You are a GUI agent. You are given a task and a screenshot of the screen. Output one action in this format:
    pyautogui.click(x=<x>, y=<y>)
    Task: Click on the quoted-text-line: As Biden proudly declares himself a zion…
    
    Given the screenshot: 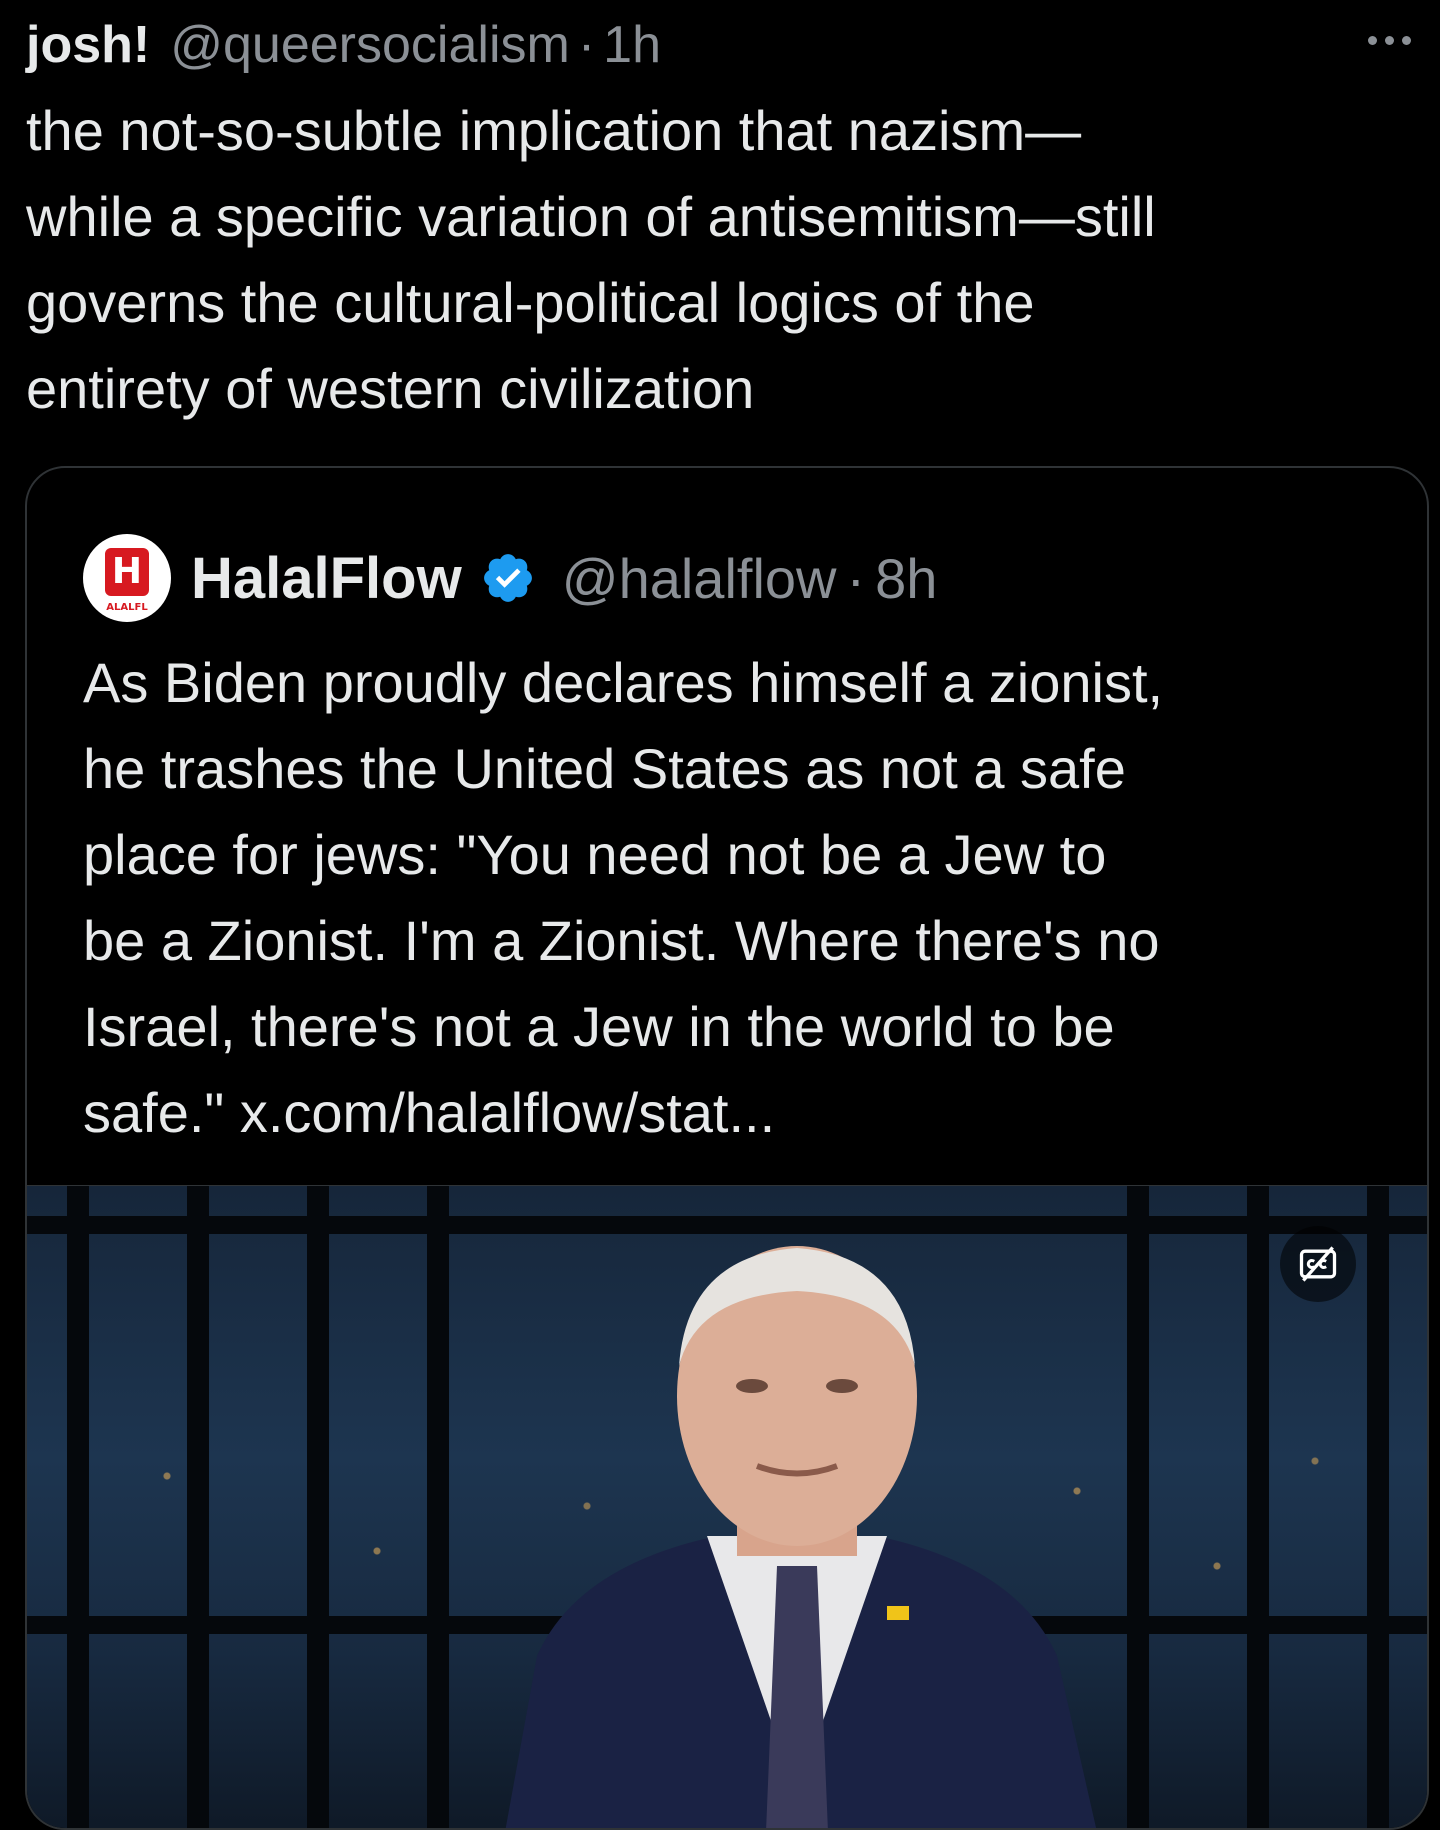 What is the action you would take?
    pyautogui.click(x=623, y=682)
    